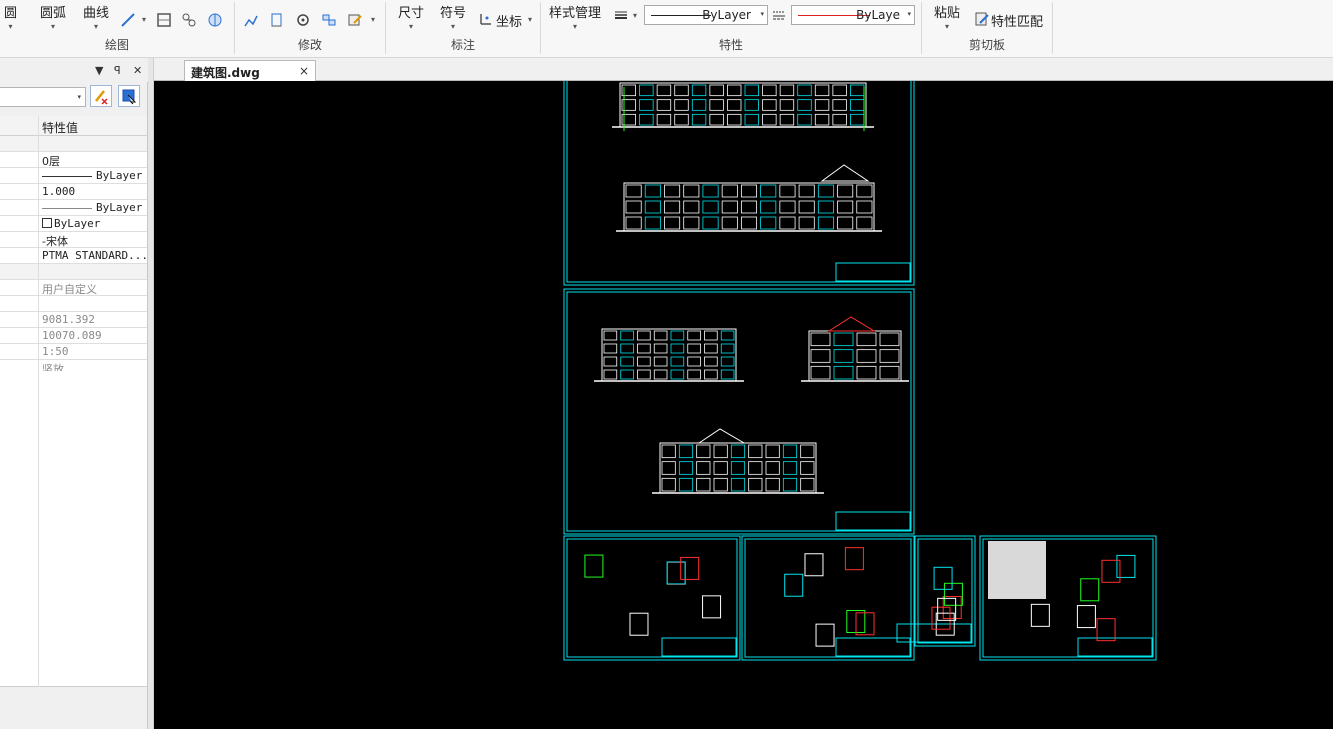  Describe the element at coordinates (99, 70) in the screenshot. I see `chevron-down-icon: ▼` at that location.